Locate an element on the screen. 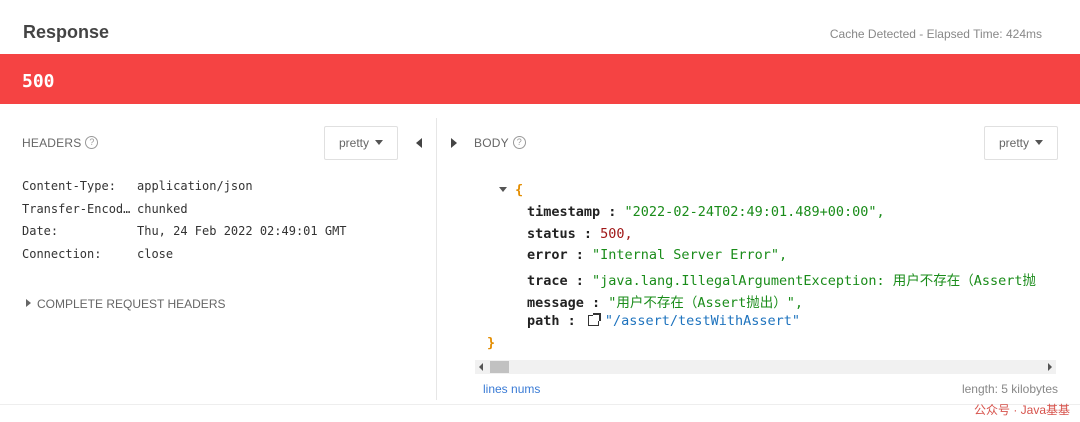  body-format-dropdown: pretty is located at coordinates (1021, 143).